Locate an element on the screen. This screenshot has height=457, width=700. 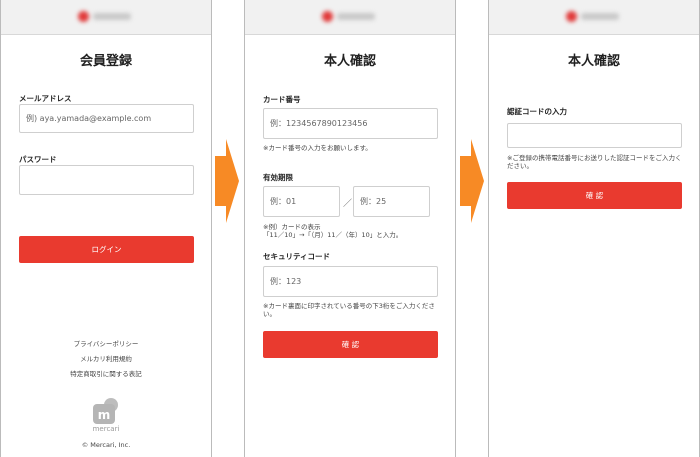
email-placeholder: 例) aya.yamada@example.com is located at coordinates (89, 118).